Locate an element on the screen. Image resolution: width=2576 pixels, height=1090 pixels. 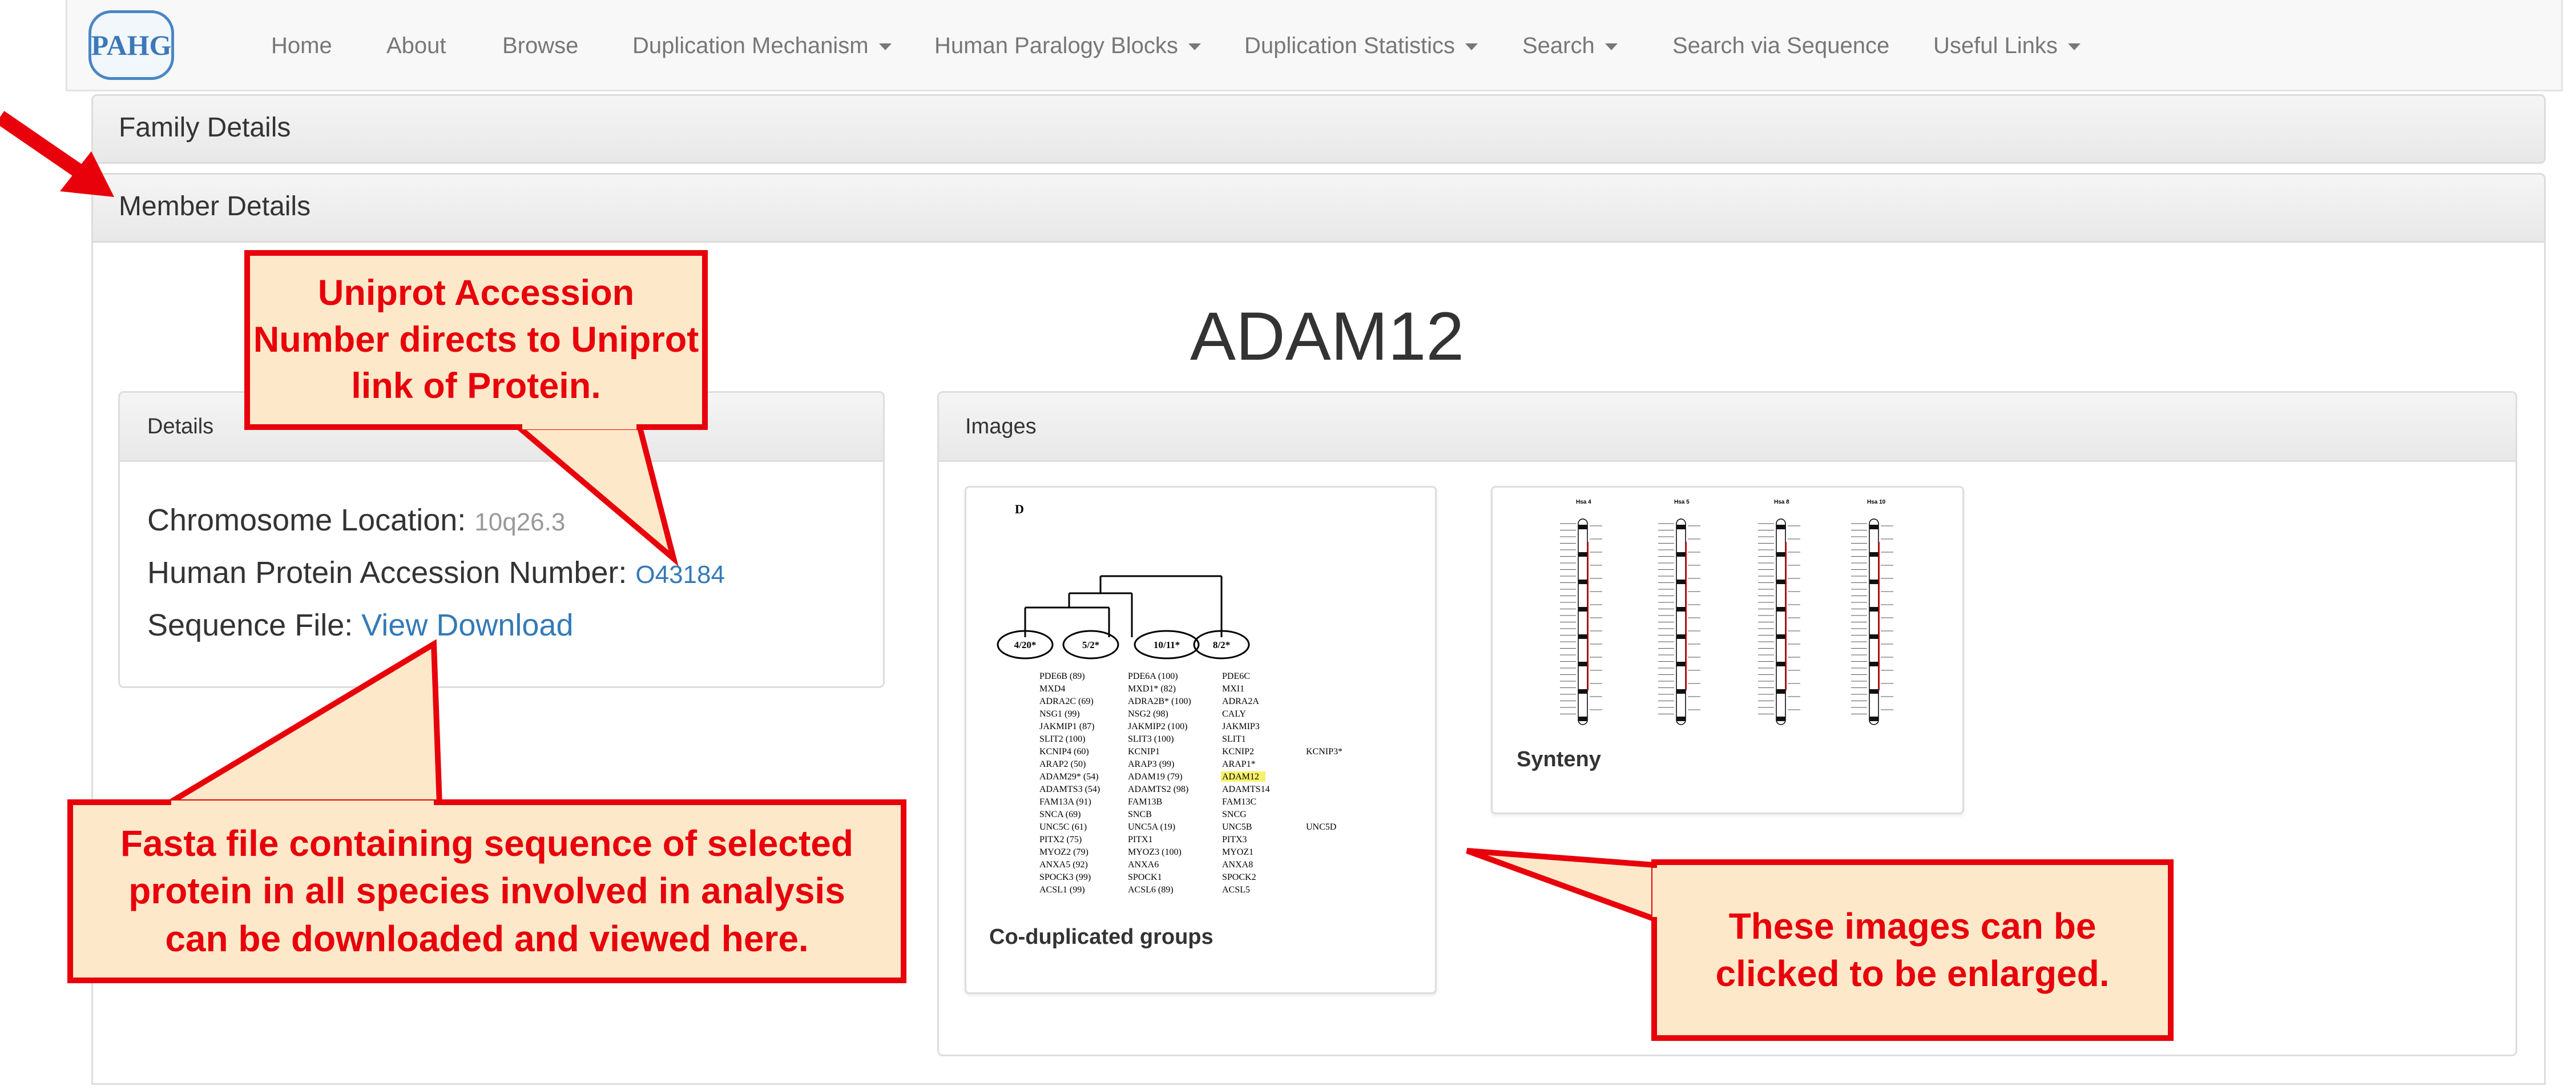
arrow-icon is located at coordinates (57, 154).